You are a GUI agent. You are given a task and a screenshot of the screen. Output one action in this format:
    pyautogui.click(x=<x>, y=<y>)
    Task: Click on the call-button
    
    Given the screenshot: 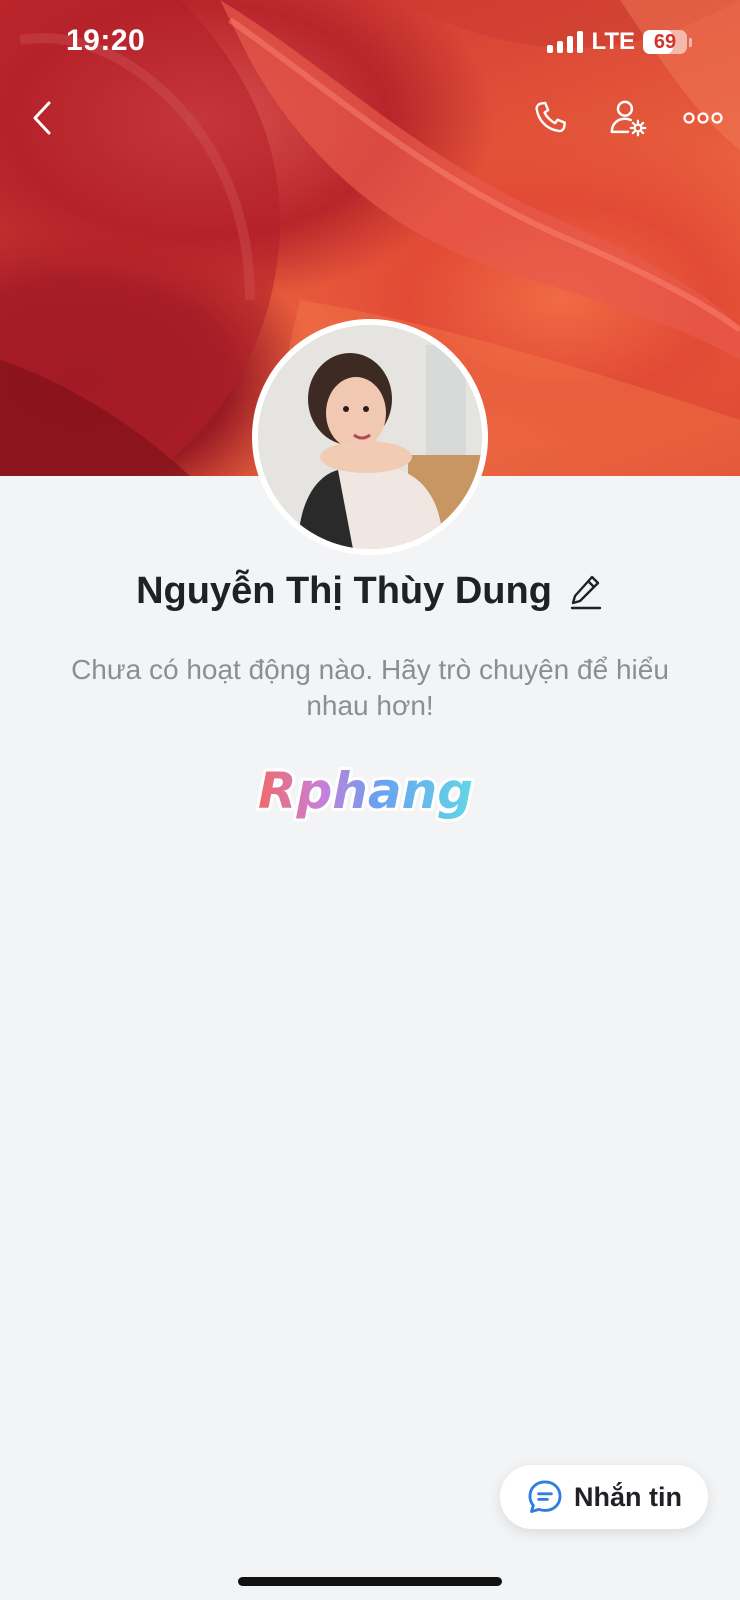 What is the action you would take?
    pyautogui.click(x=550, y=118)
    